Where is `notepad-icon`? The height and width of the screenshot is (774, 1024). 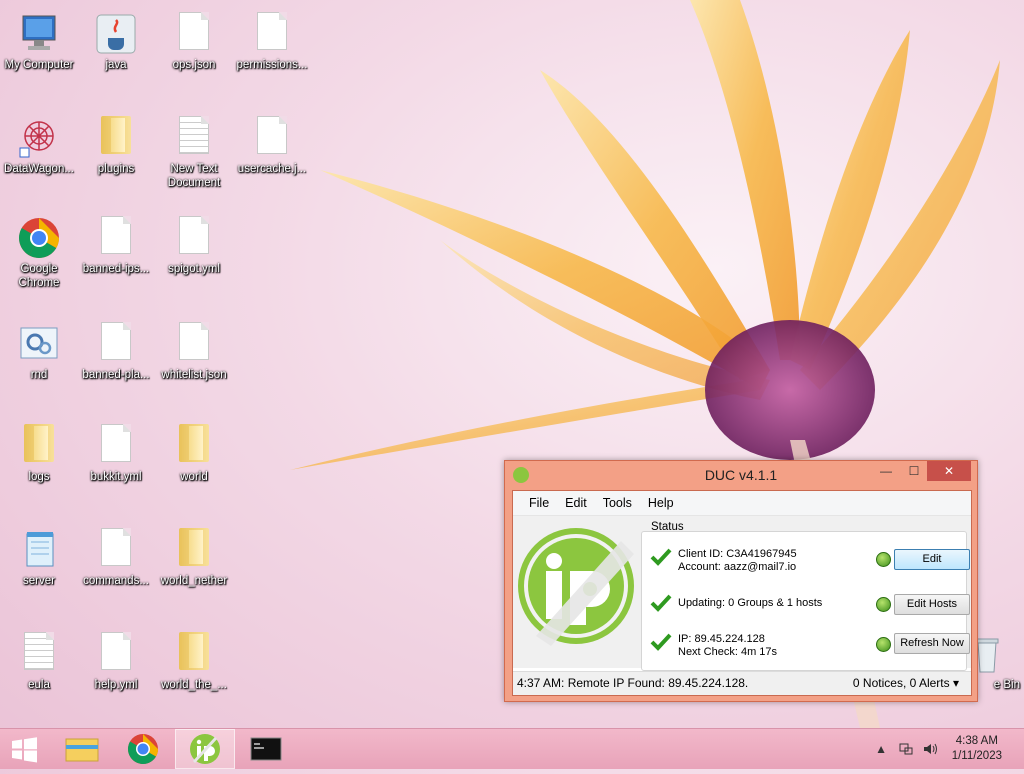 notepad-icon is located at coordinates (39, 550).